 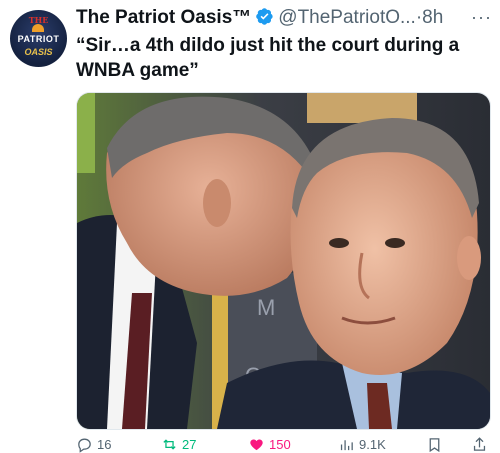 I want to click on tweet-header: The Patriot Oasis™ @ThePatriotO...·8h, so click(x=285, y=19).